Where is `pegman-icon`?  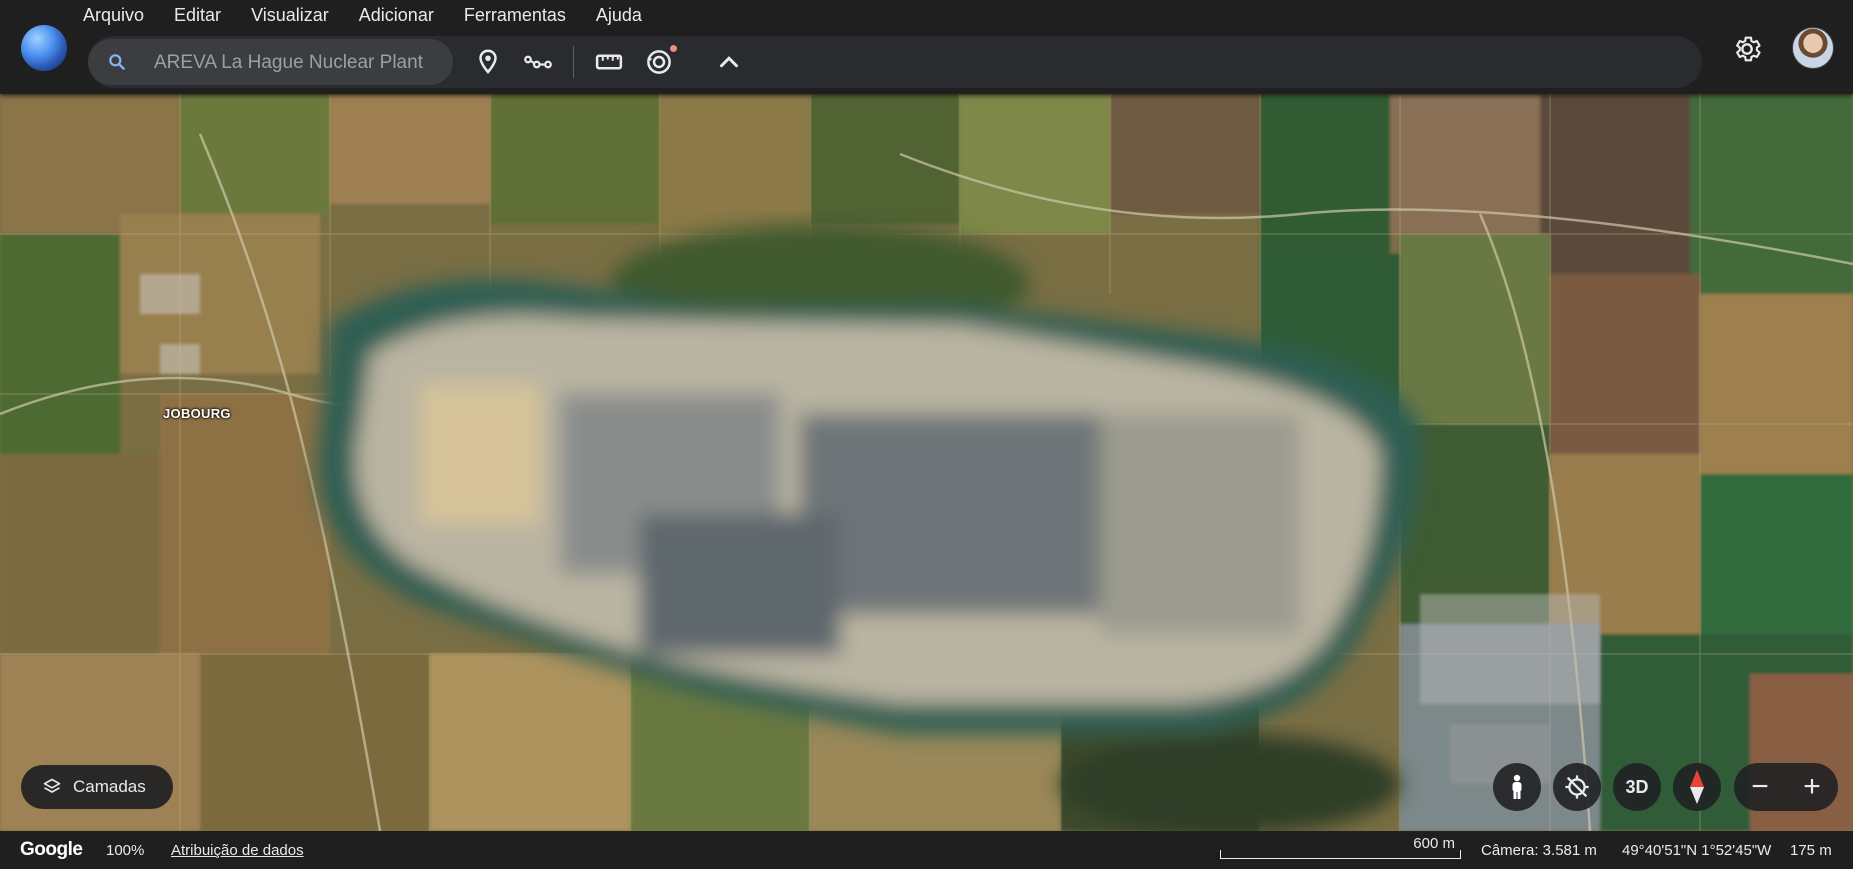
pegman-icon is located at coordinates (1517, 786).